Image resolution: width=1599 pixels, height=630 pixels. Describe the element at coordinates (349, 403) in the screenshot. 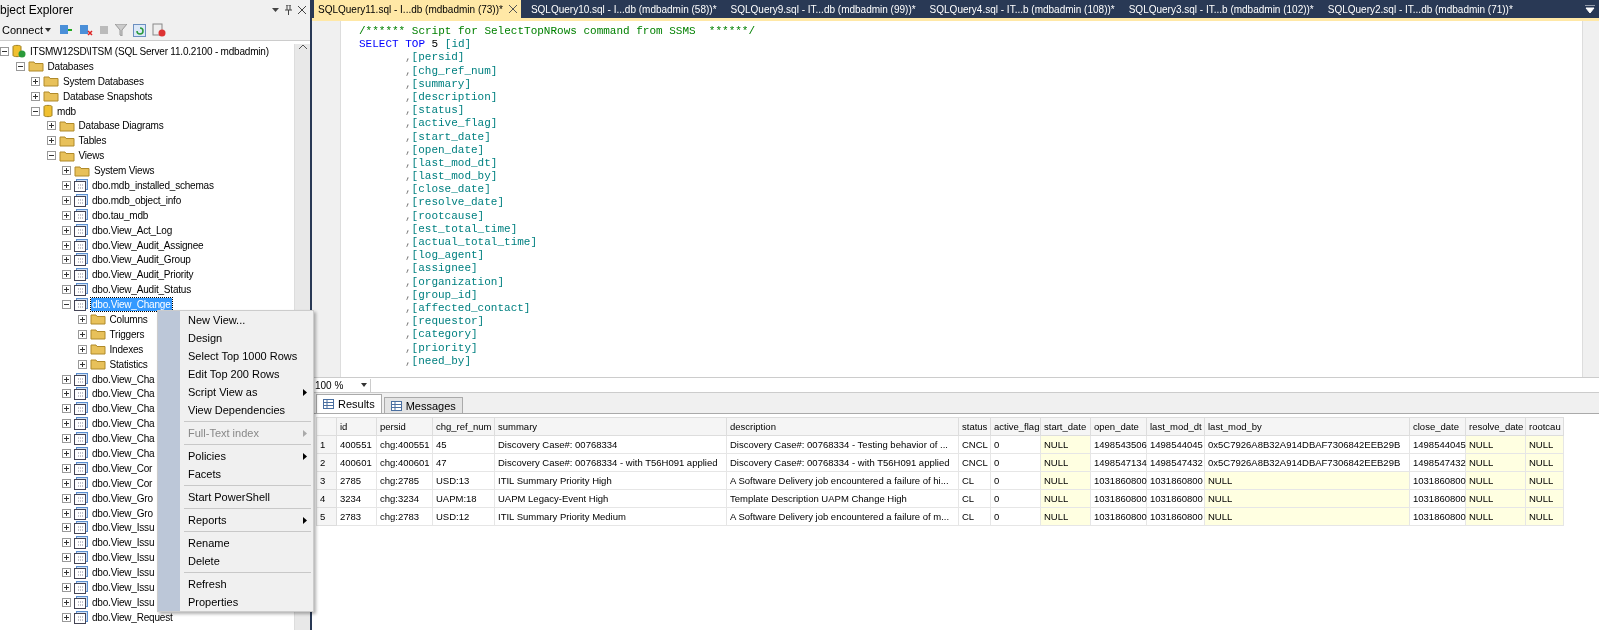

I see `results-tab: Results` at that location.